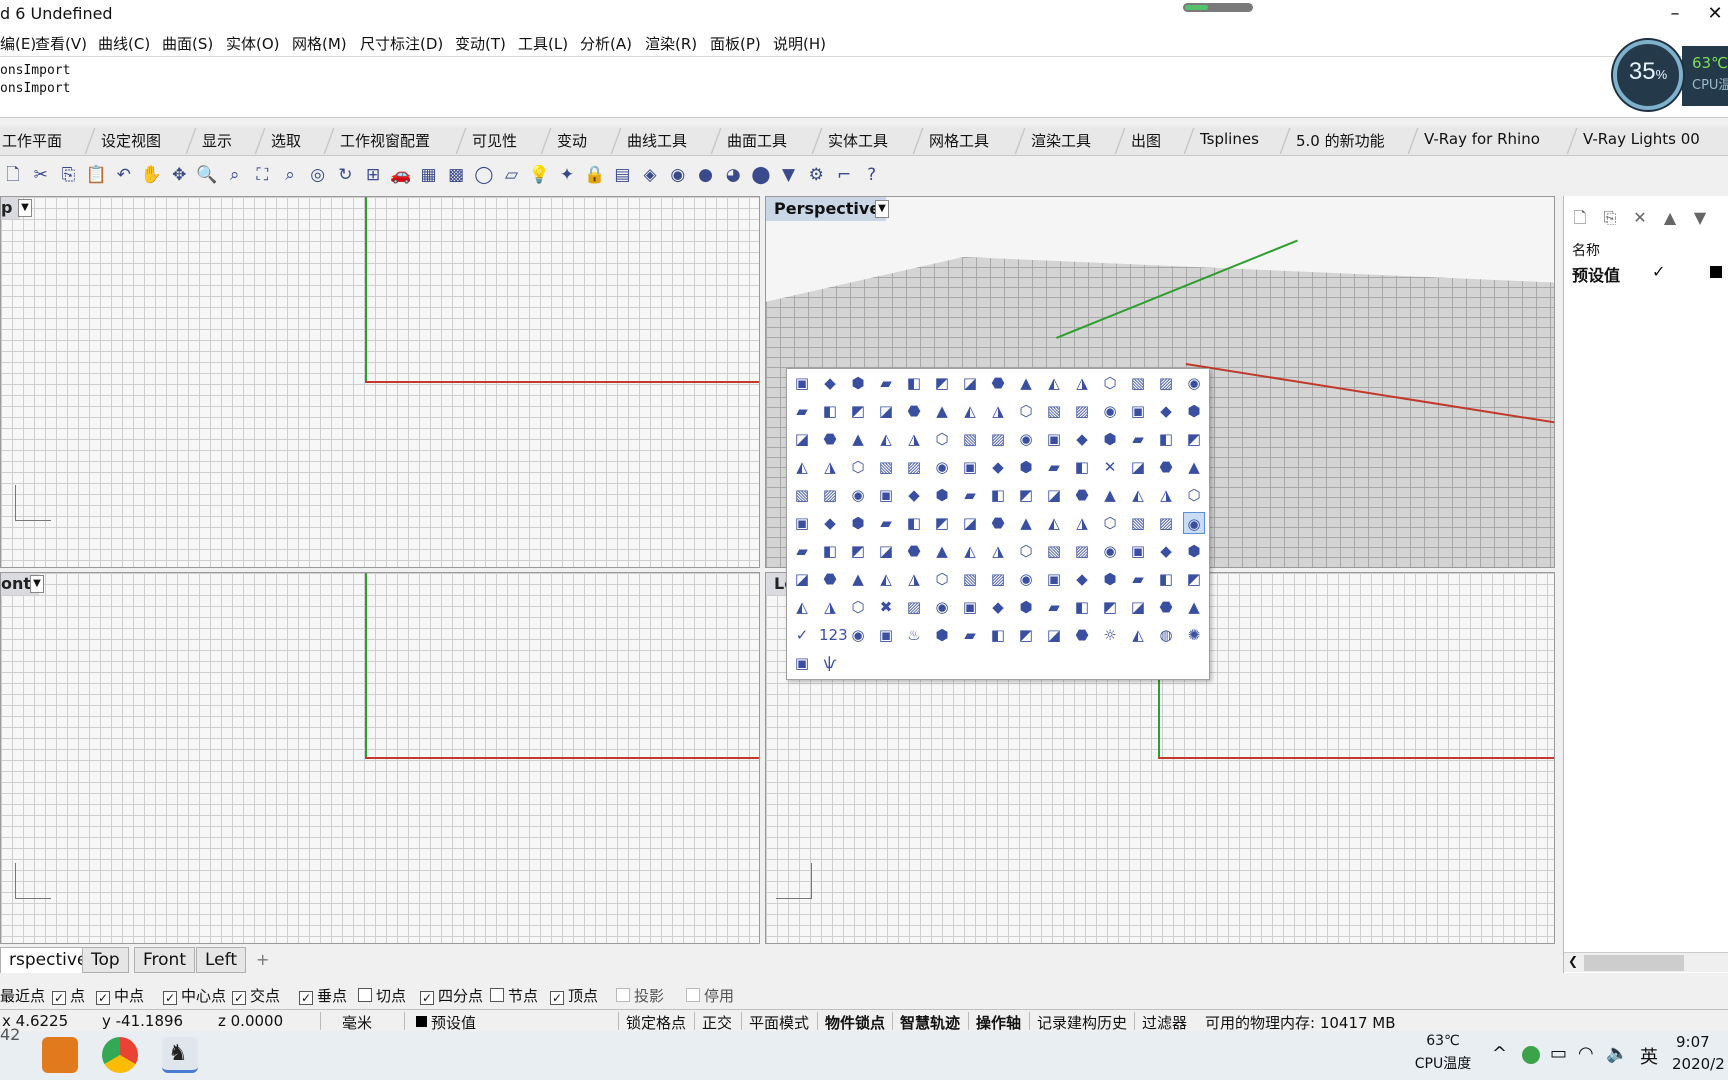 The image size is (1728, 1080). What do you see at coordinates (1054, 635) in the screenshot?
I see `cap-icon: ◪` at bounding box center [1054, 635].